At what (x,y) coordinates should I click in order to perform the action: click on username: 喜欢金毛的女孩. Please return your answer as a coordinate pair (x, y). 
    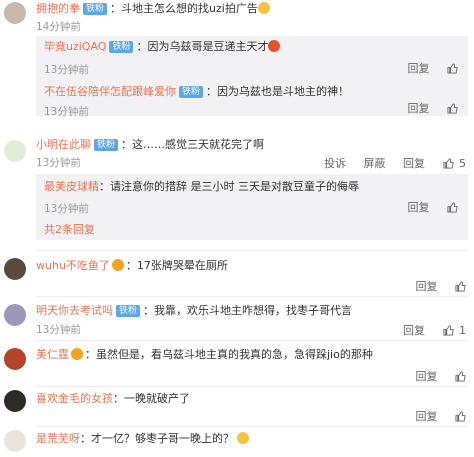
    Looking at the image, I should click on (74, 398).